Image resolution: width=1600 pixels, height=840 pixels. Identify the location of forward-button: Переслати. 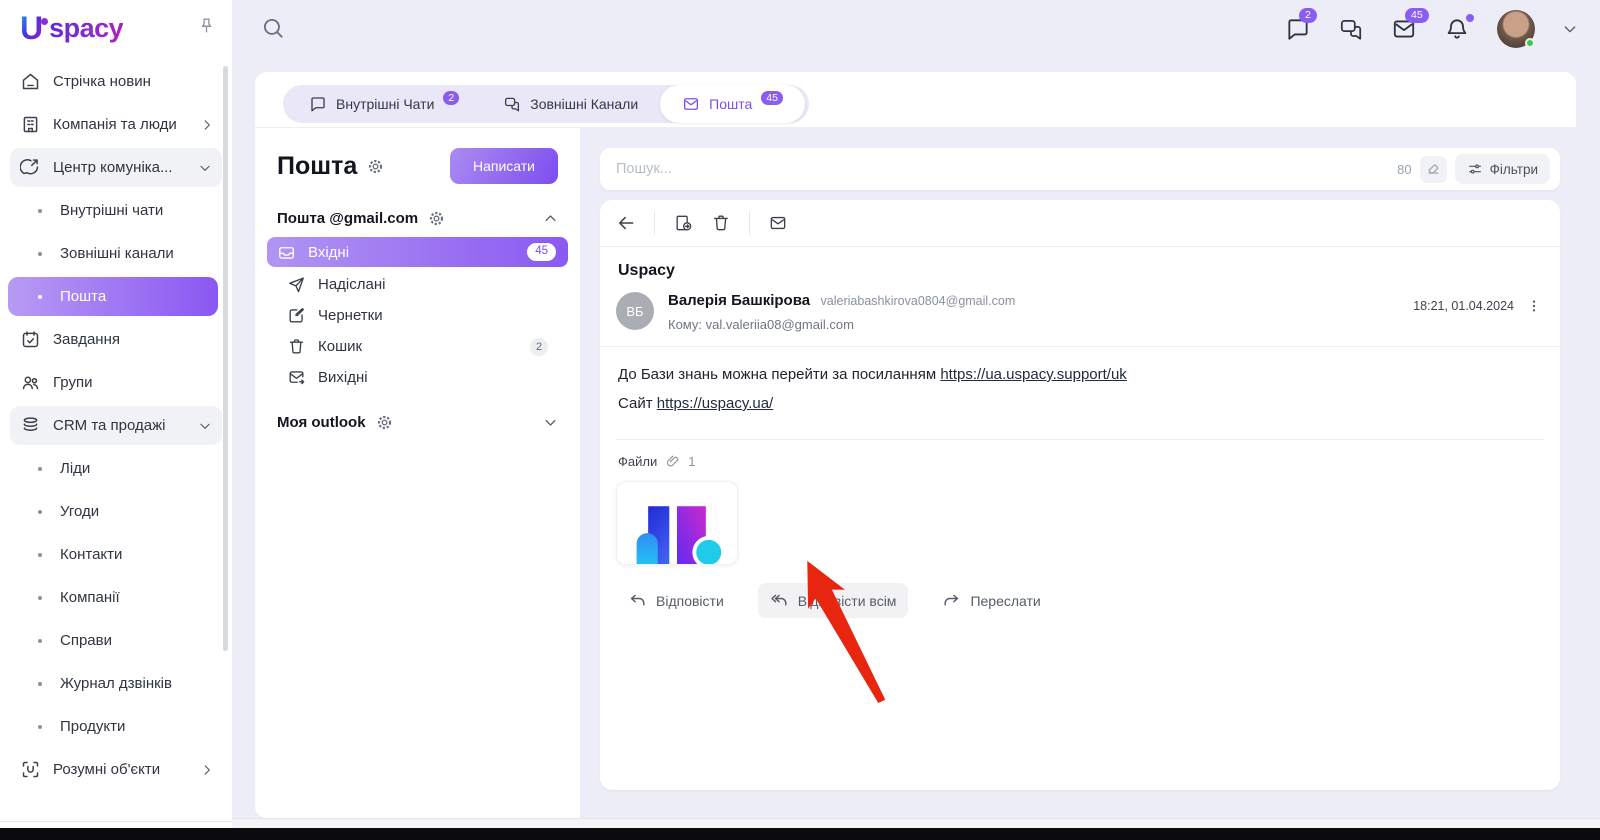
(991, 600).